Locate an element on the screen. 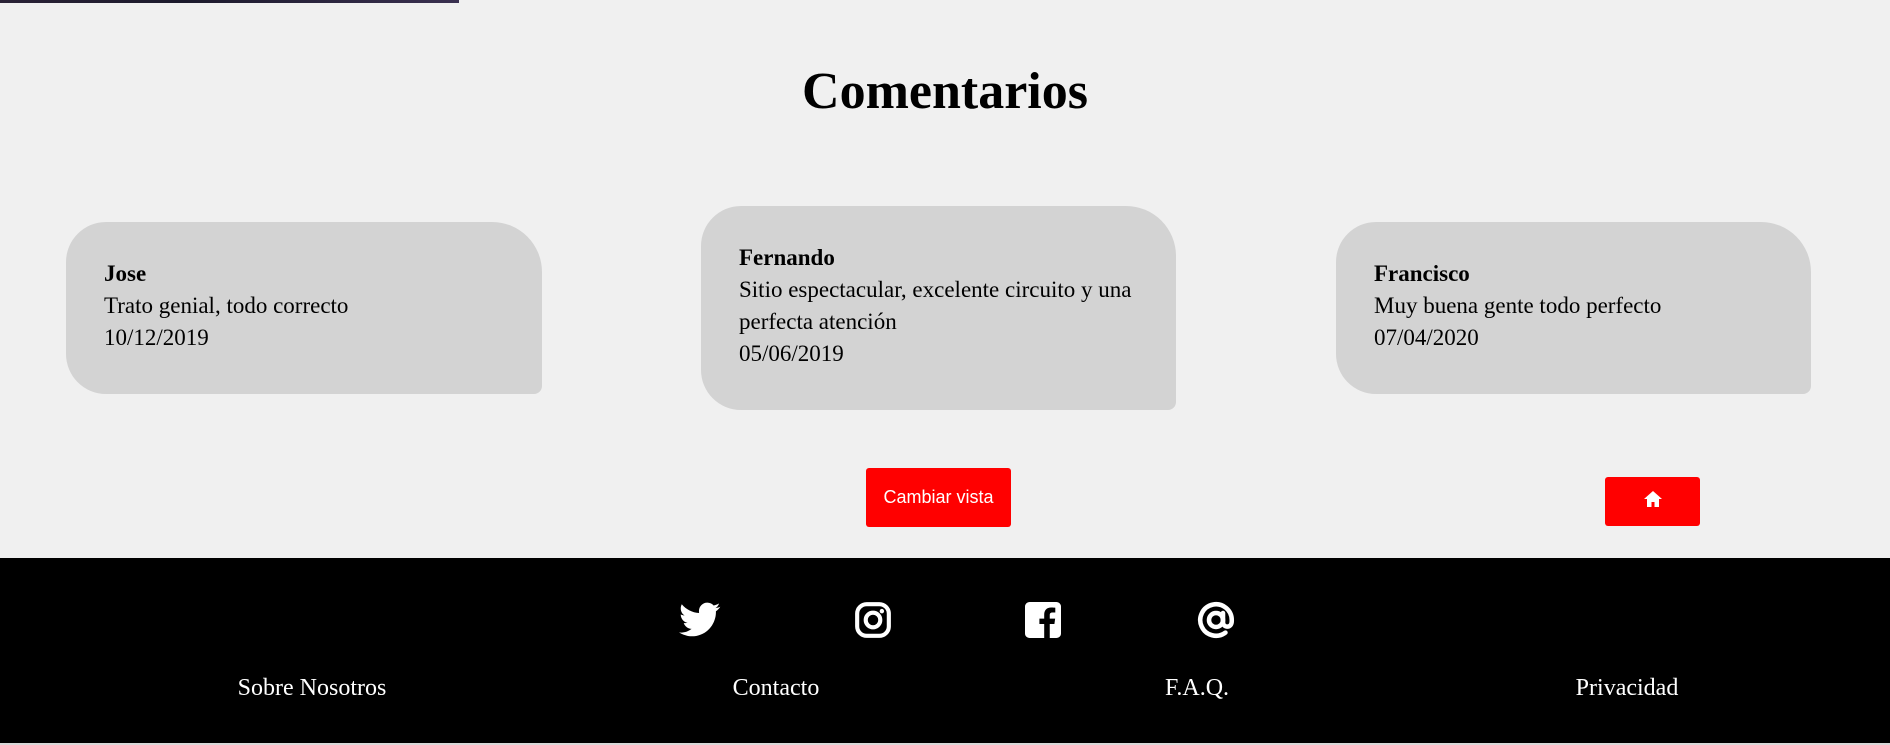  comment-author: Francisco is located at coordinates (1422, 273).